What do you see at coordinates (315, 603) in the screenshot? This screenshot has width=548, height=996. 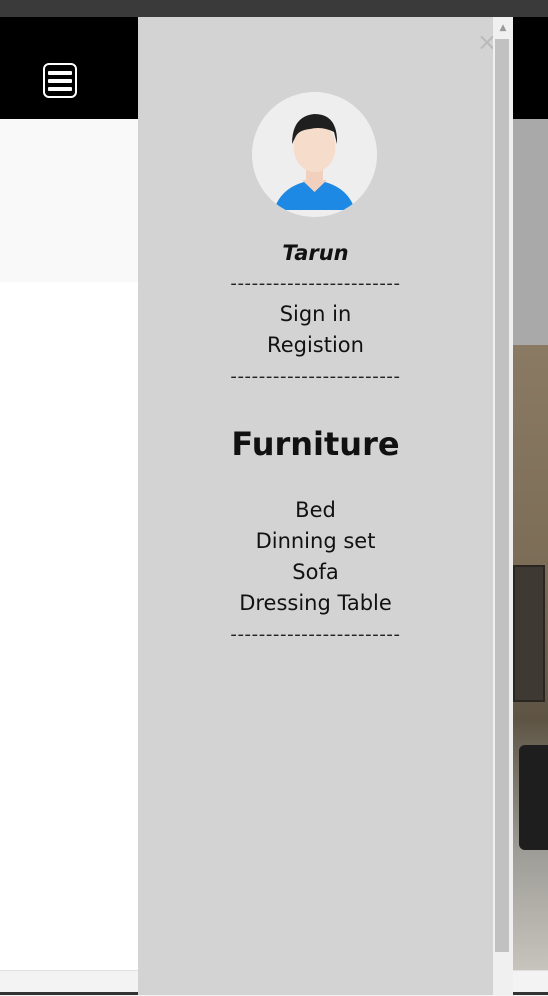 I see `category-dressing-table: Dressing Table` at bounding box center [315, 603].